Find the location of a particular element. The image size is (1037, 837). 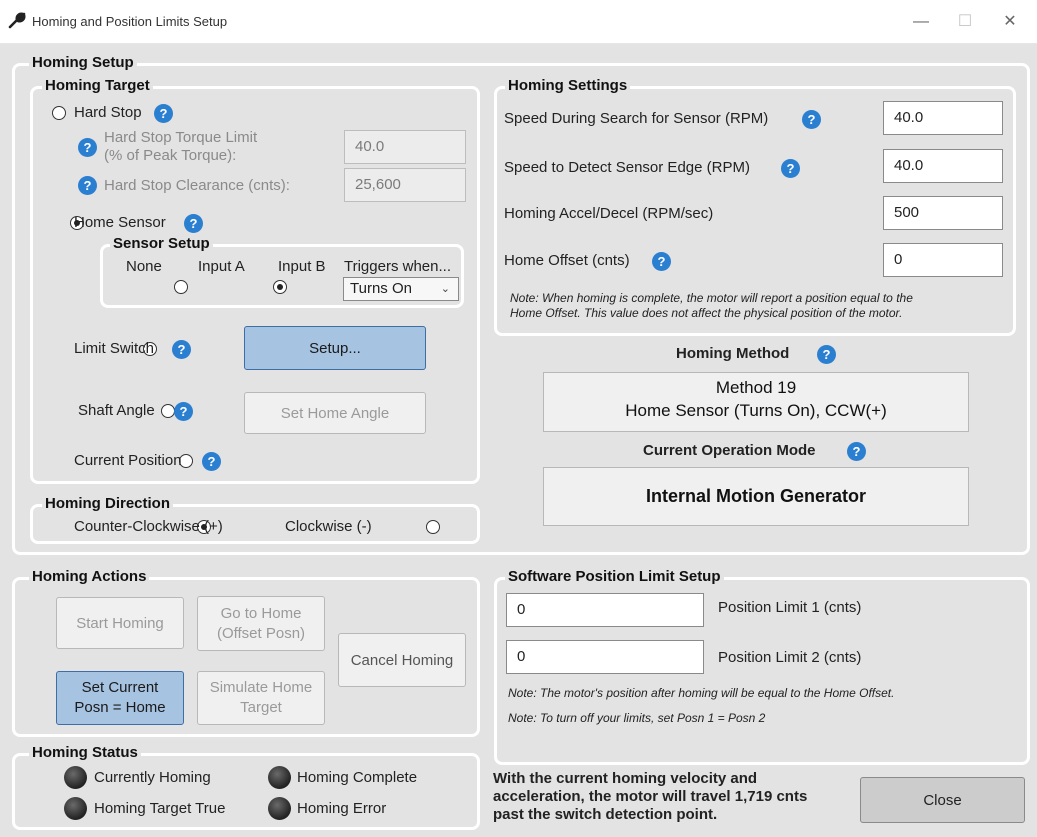

go-to-home-button: Go to Home (Offset Posn) is located at coordinates (261, 623).